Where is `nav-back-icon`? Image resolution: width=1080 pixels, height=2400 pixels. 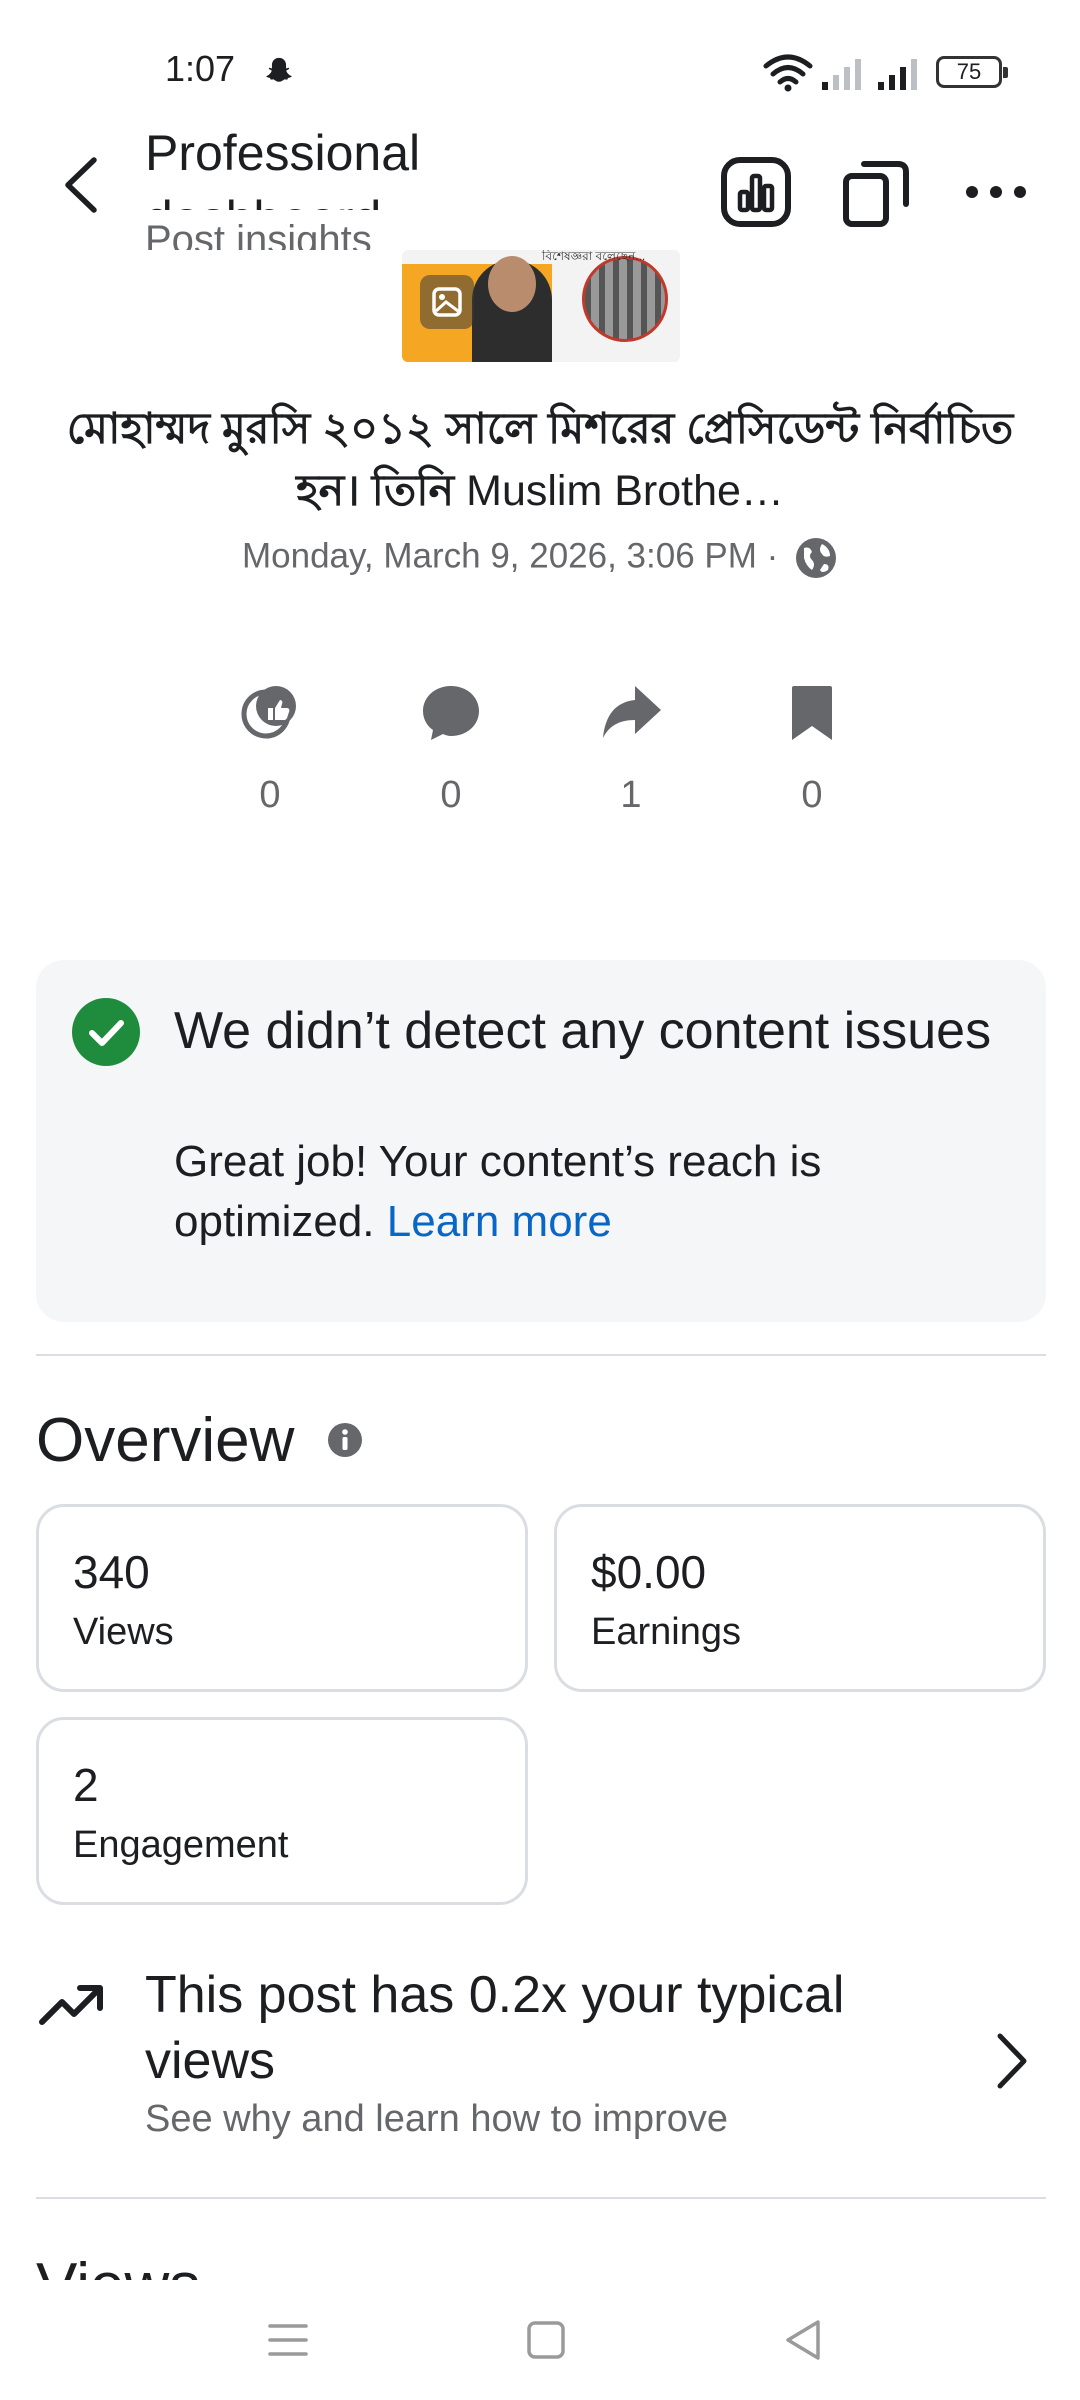
nav-back-icon is located at coordinates (804, 2340).